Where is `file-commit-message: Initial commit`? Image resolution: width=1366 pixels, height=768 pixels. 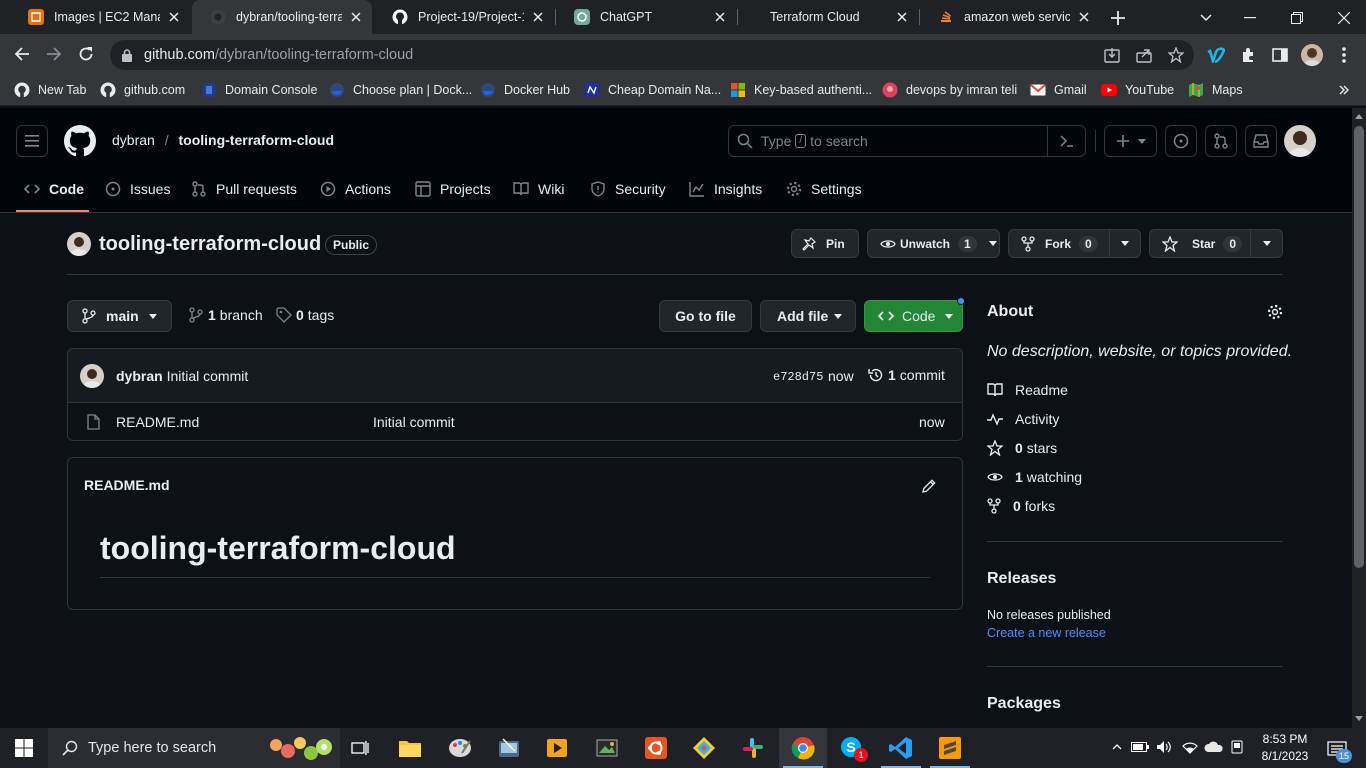 file-commit-message: Initial commit is located at coordinates (414, 422).